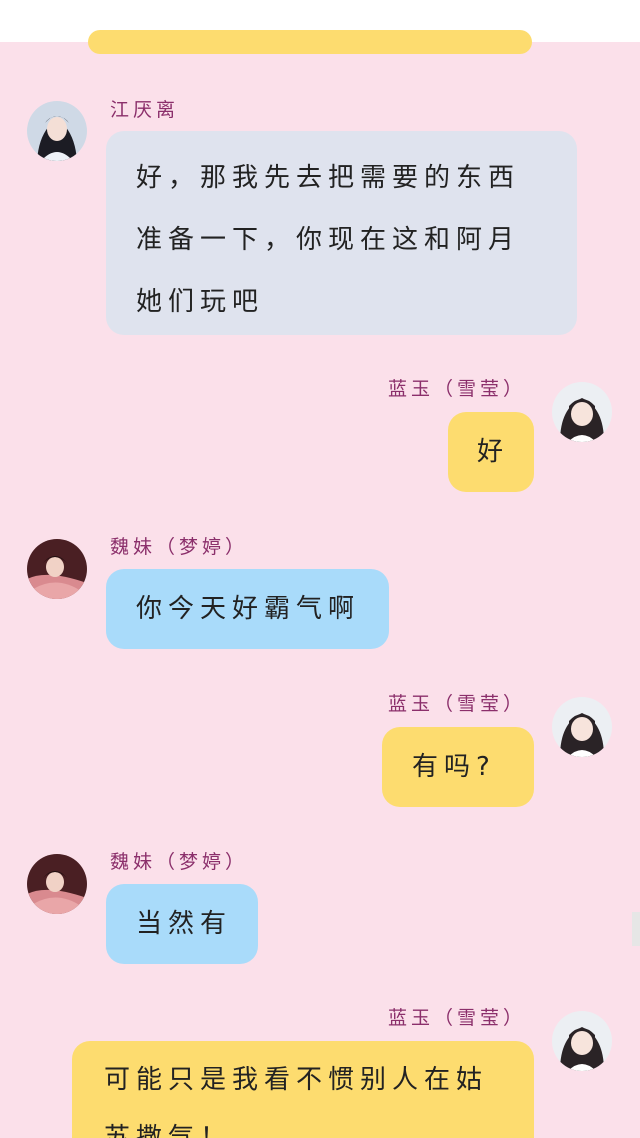  What do you see at coordinates (200, 302) in the screenshot?
I see `message-line: 她们玩吧` at bounding box center [200, 302].